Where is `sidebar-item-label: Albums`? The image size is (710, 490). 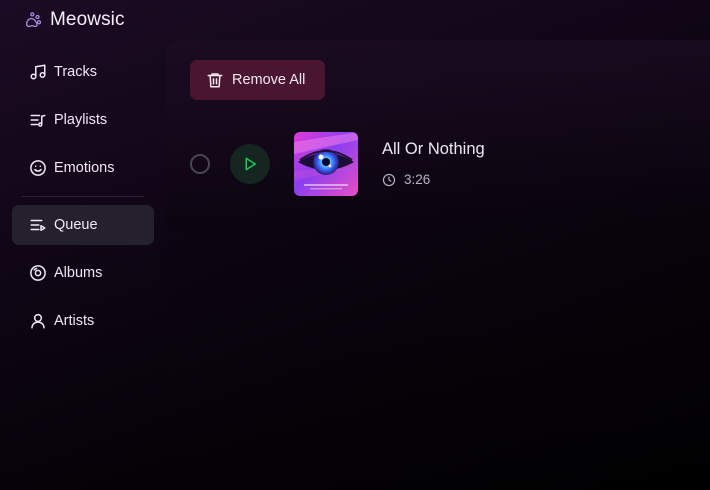
sidebar-item-label: Albums is located at coordinates (78, 273).